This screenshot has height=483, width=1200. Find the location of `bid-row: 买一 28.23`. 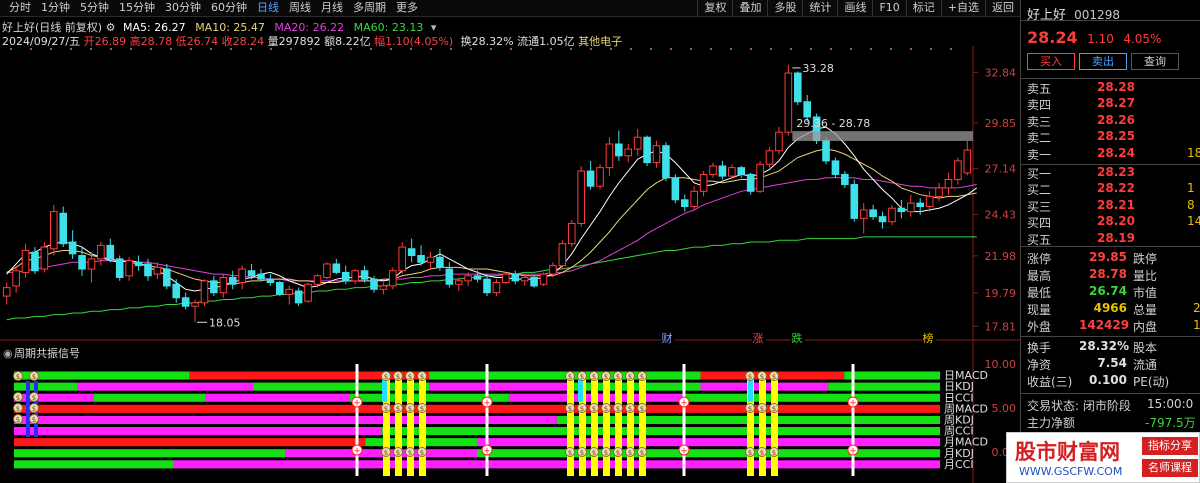

bid-row: 买一 28.23 is located at coordinates (1113, 173).